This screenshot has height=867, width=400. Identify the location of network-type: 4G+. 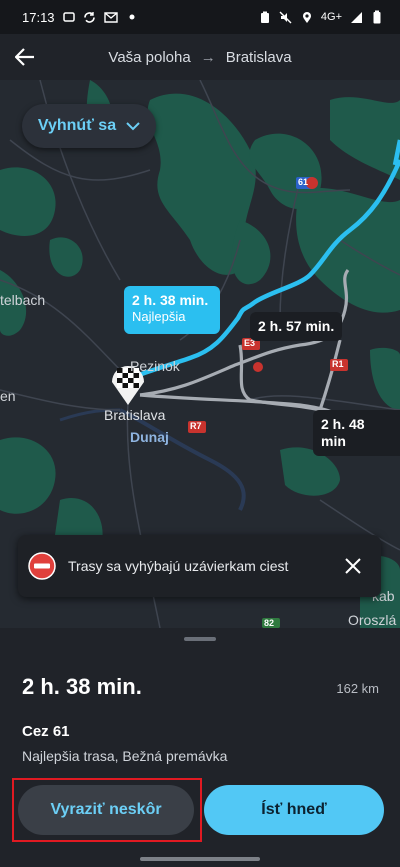
(331, 17).